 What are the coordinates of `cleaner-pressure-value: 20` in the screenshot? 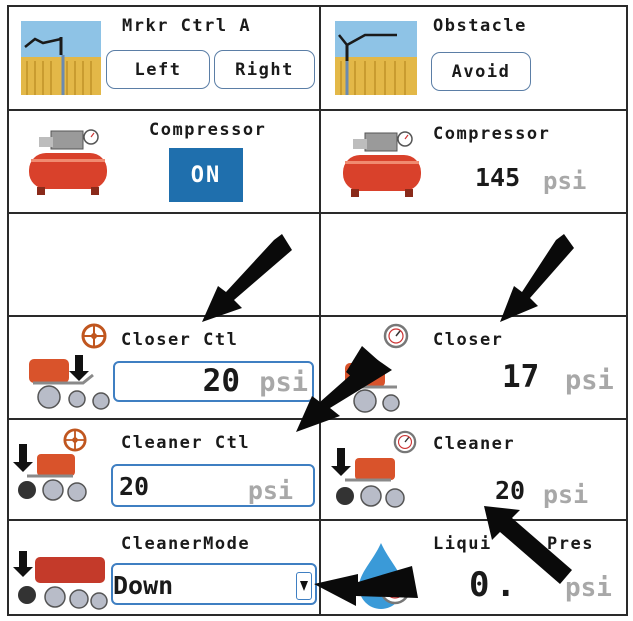 It's located at (510, 490).